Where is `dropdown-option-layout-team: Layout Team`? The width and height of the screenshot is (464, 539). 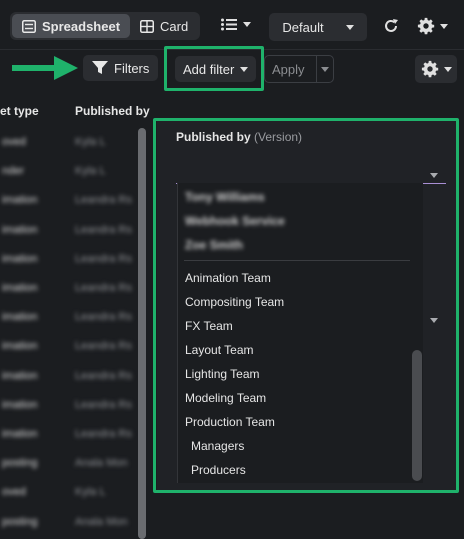 dropdown-option-layout-team: Layout Team is located at coordinates (219, 350).